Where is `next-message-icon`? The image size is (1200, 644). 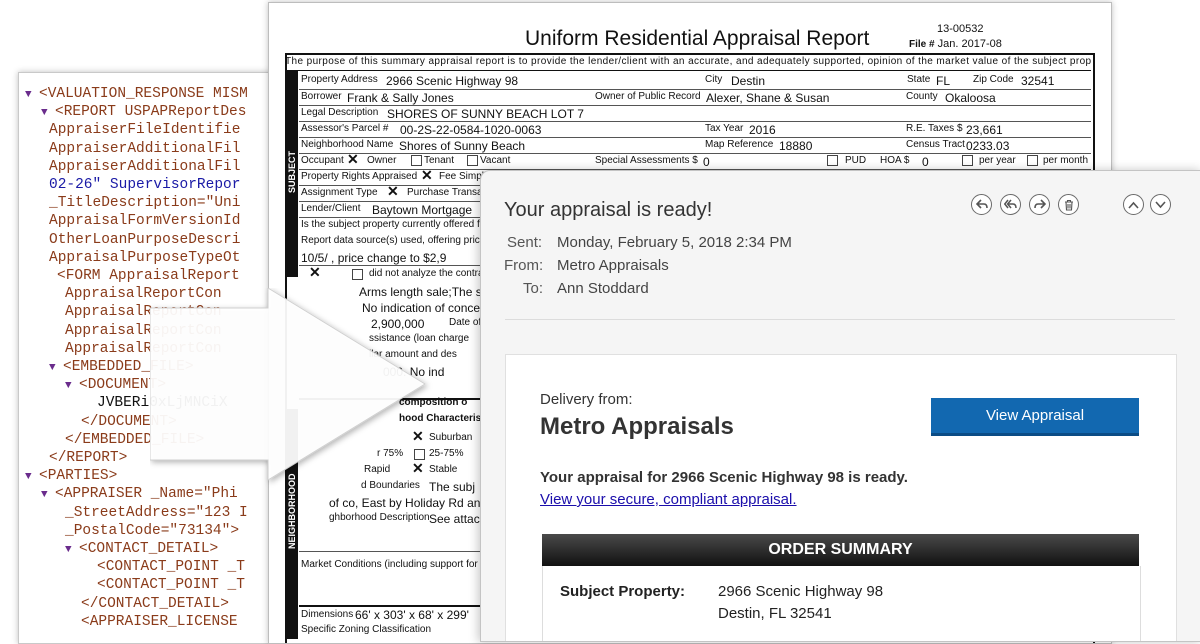
next-message-icon is located at coordinates (1160, 204).